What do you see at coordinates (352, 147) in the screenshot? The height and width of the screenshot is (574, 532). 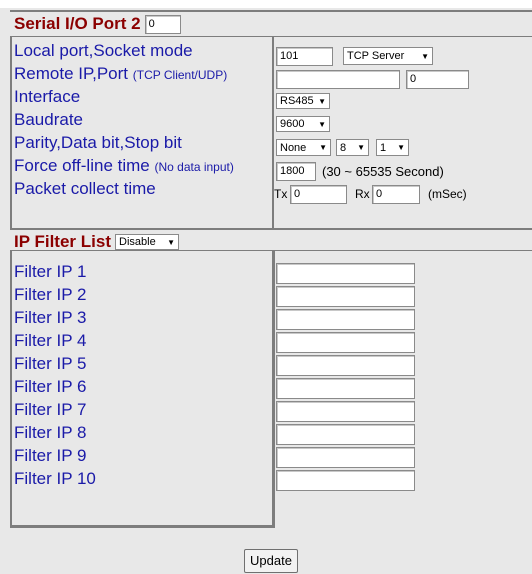 I see `data-bits-select: 8 ▼` at bounding box center [352, 147].